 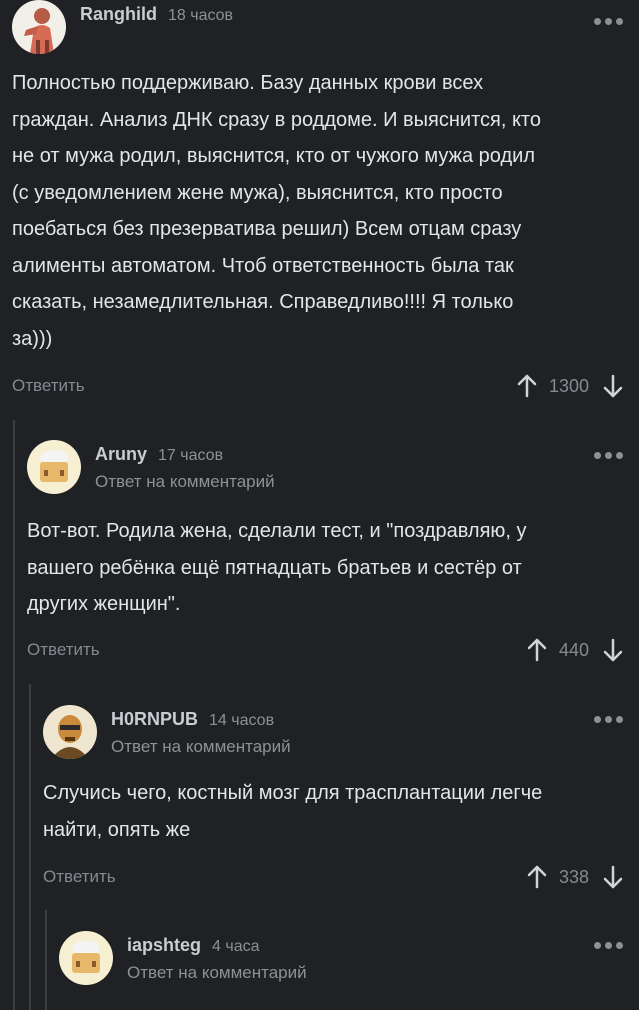 I want to click on rating: 1300, so click(x=570, y=386).